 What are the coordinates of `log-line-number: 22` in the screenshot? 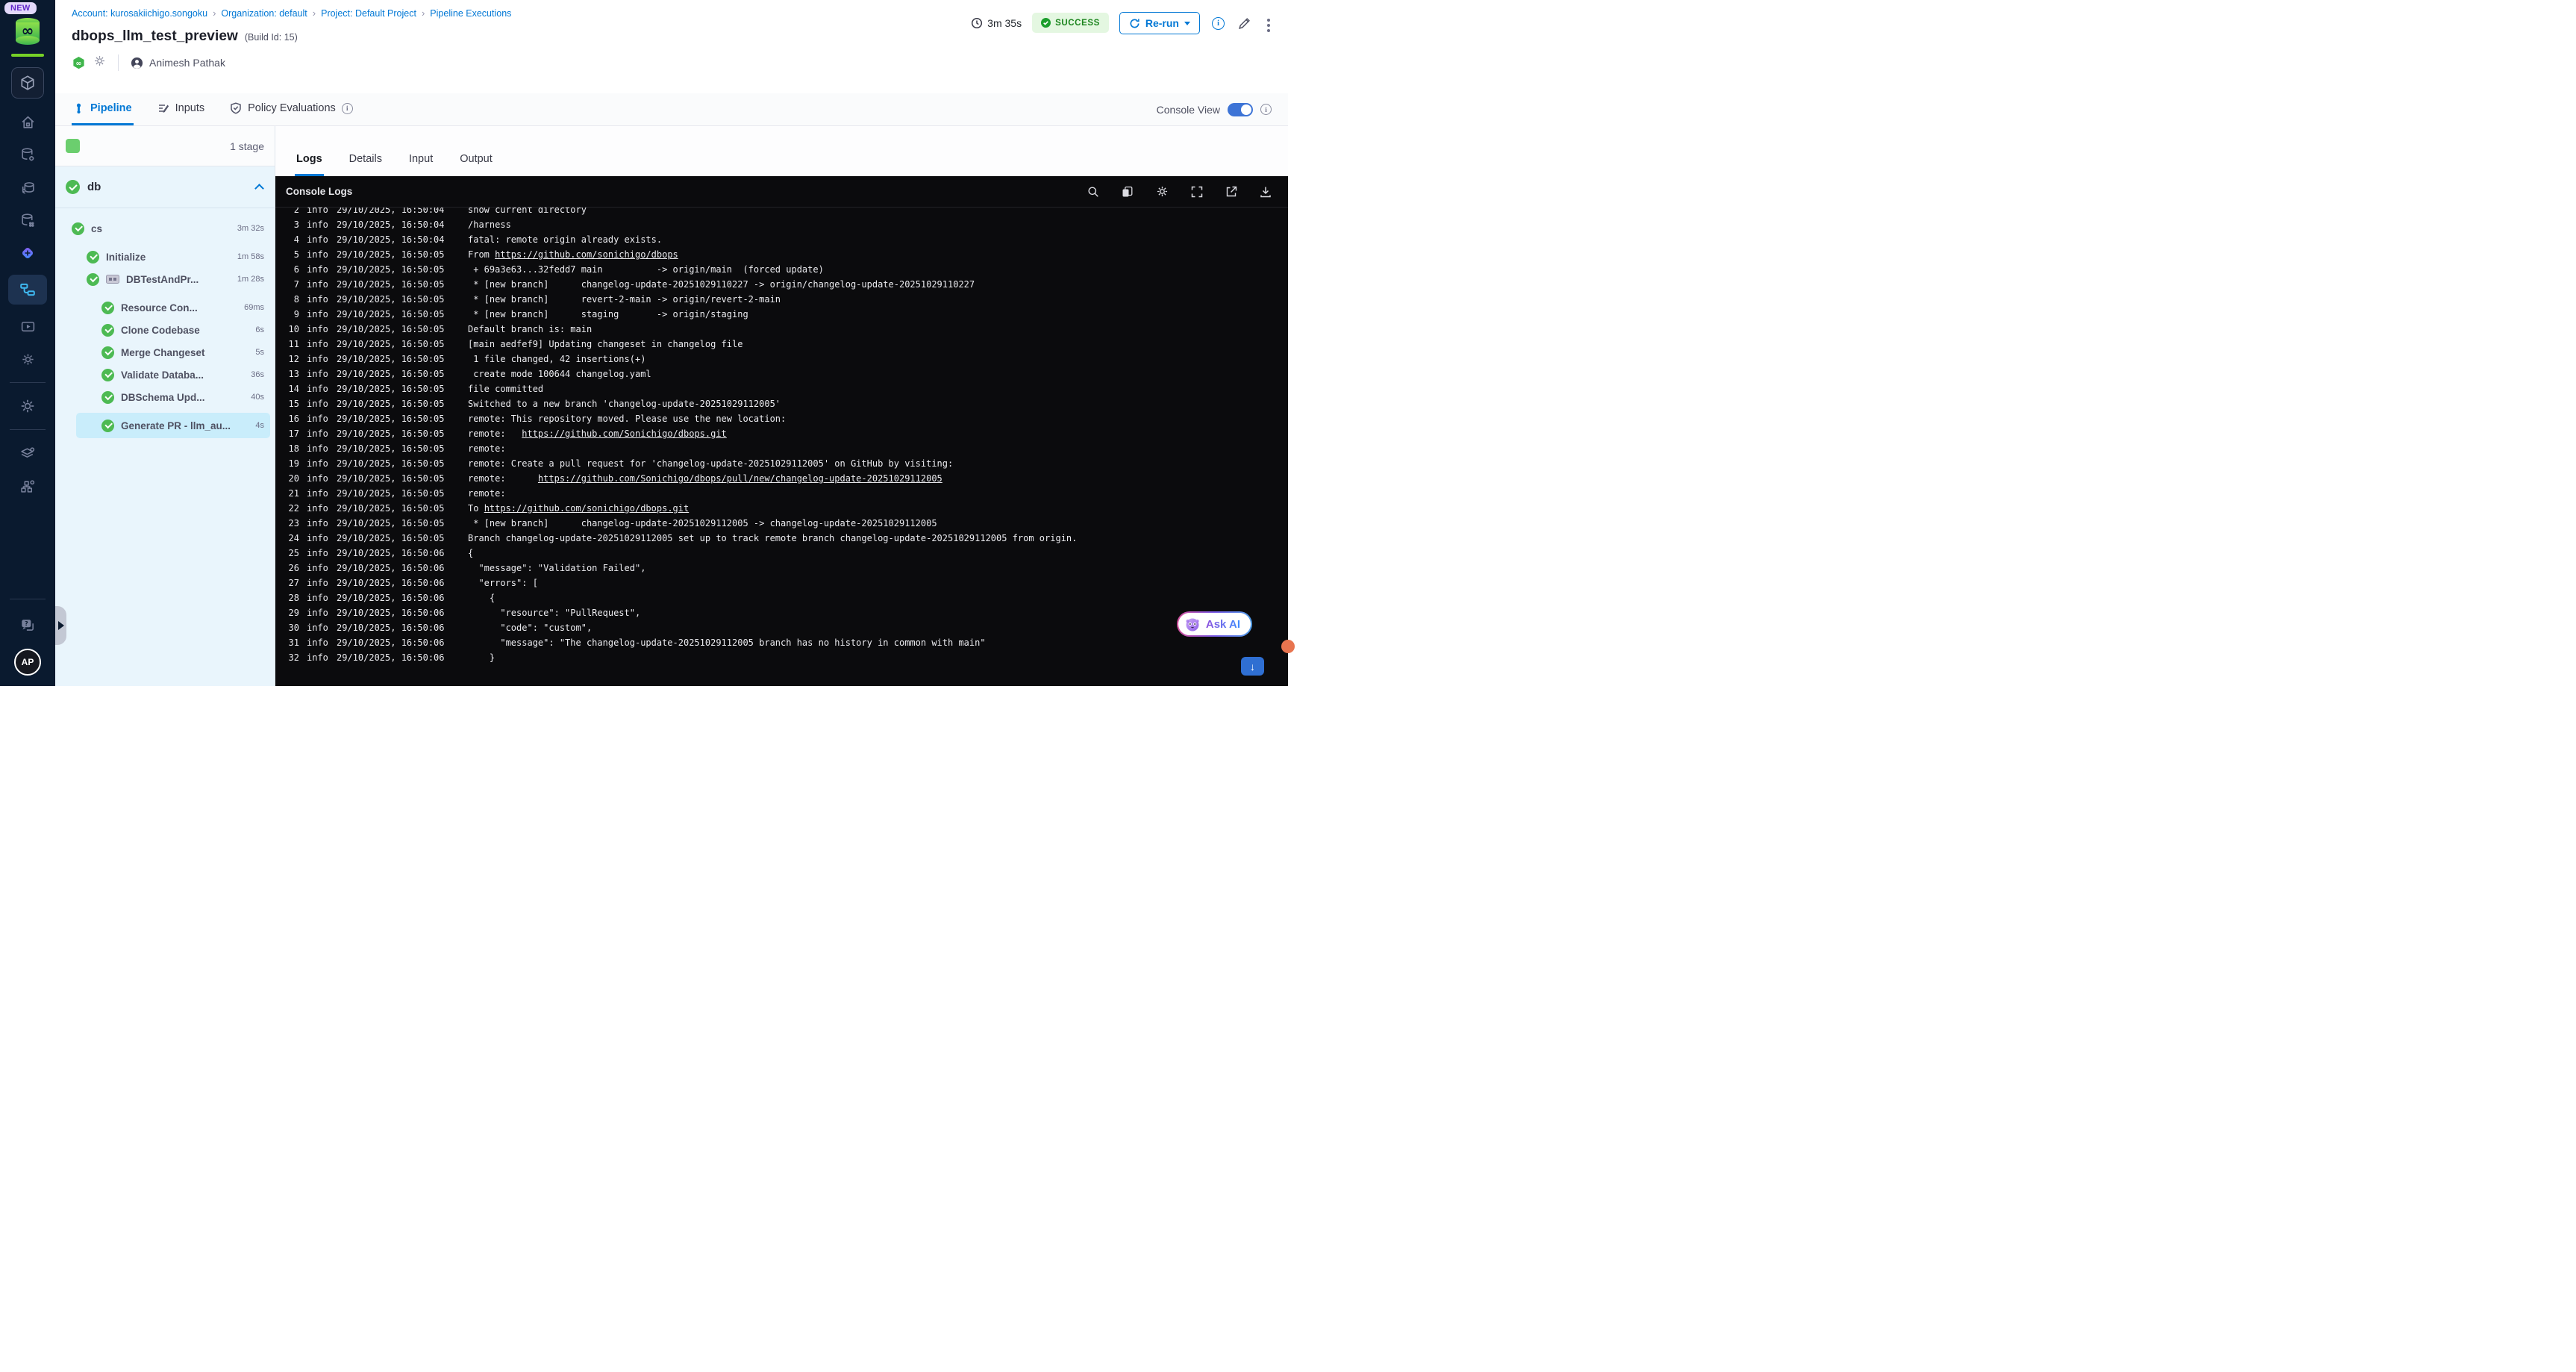 It's located at (293, 508).